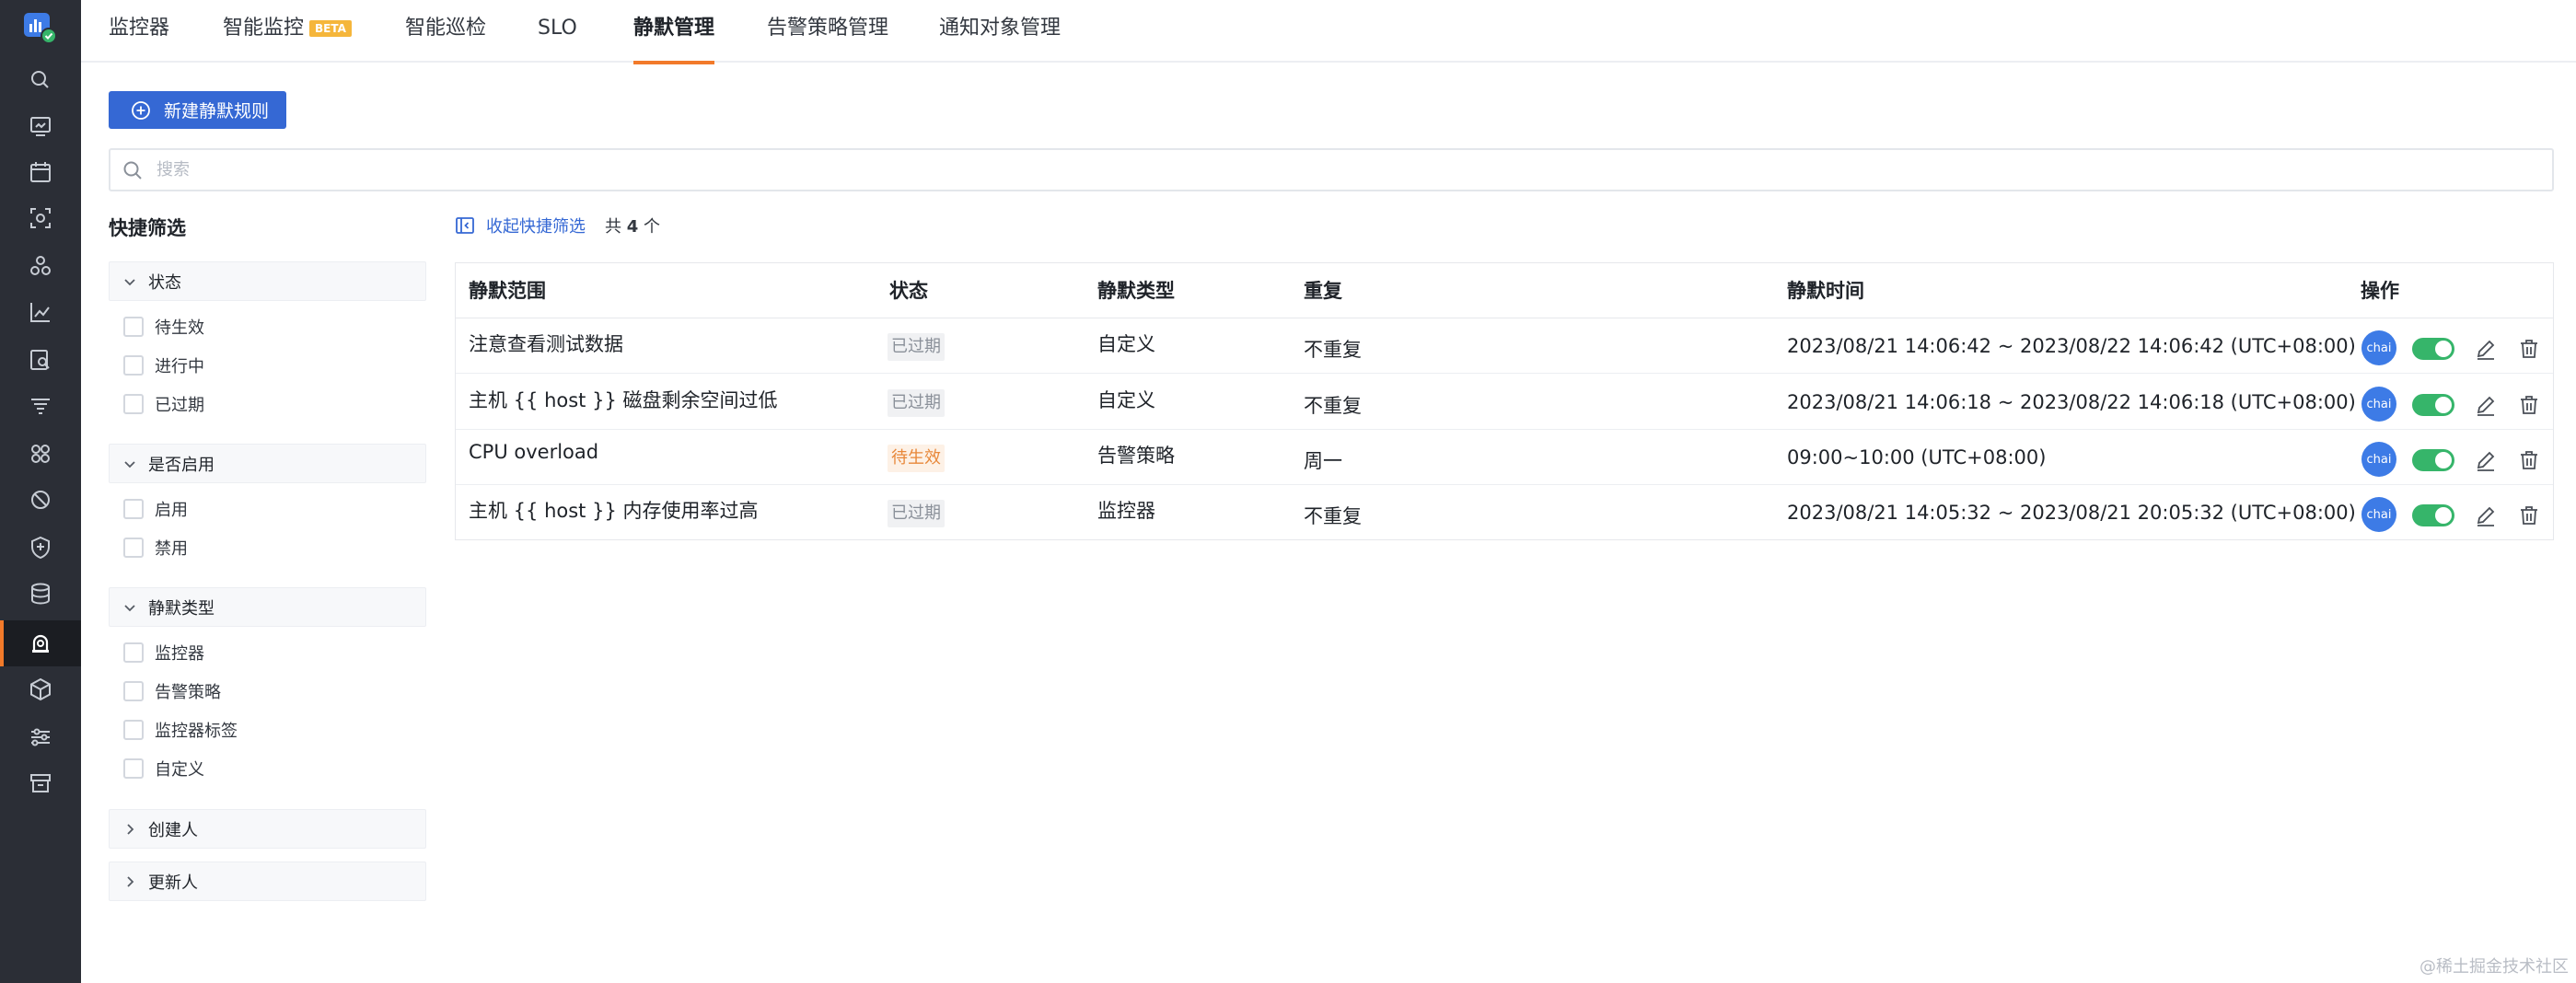 This screenshot has height=983, width=2576. What do you see at coordinates (267, 881) in the screenshot?
I see `filter-group-updater: 更新人` at bounding box center [267, 881].